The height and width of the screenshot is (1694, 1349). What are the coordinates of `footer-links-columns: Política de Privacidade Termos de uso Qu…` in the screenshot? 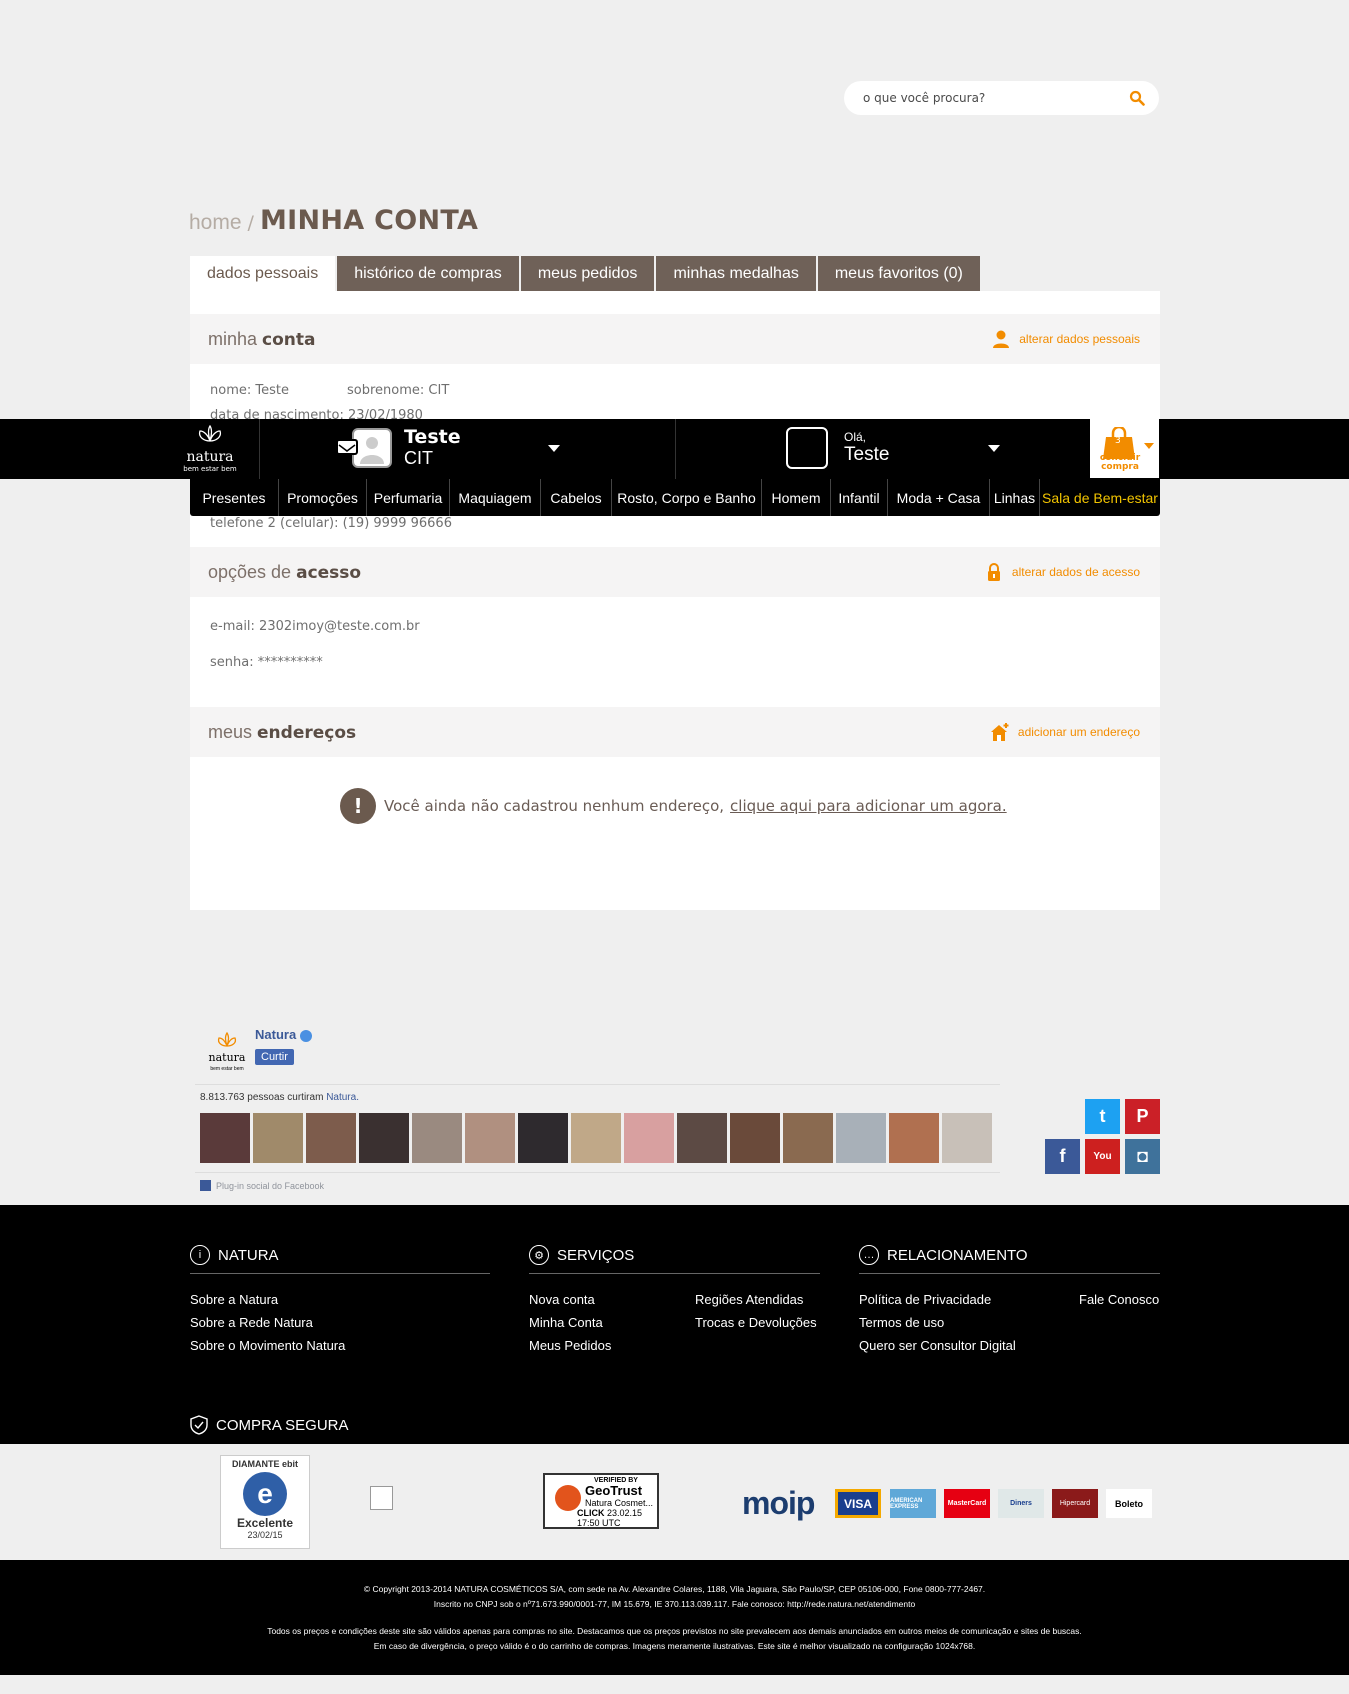 It's located at (1009, 1315).